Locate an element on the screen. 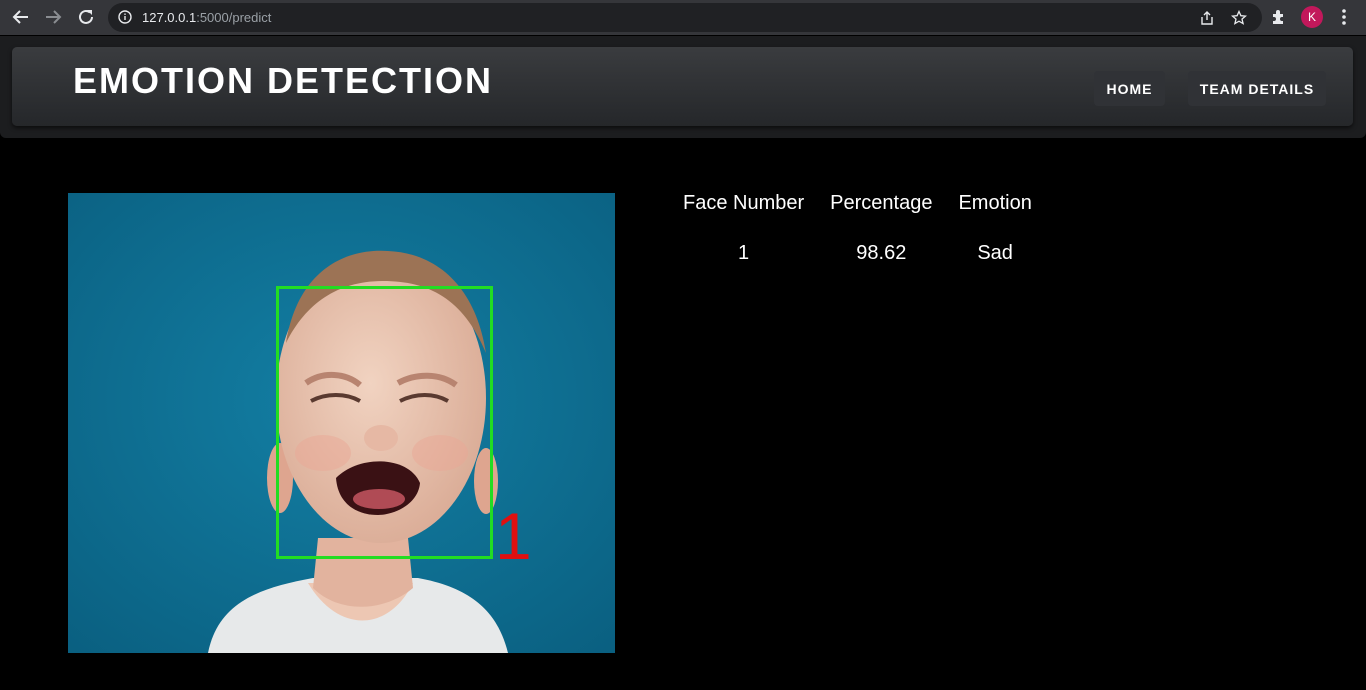 The image size is (1366, 690). cell-emotion: Sad is located at coordinates (995, 252).